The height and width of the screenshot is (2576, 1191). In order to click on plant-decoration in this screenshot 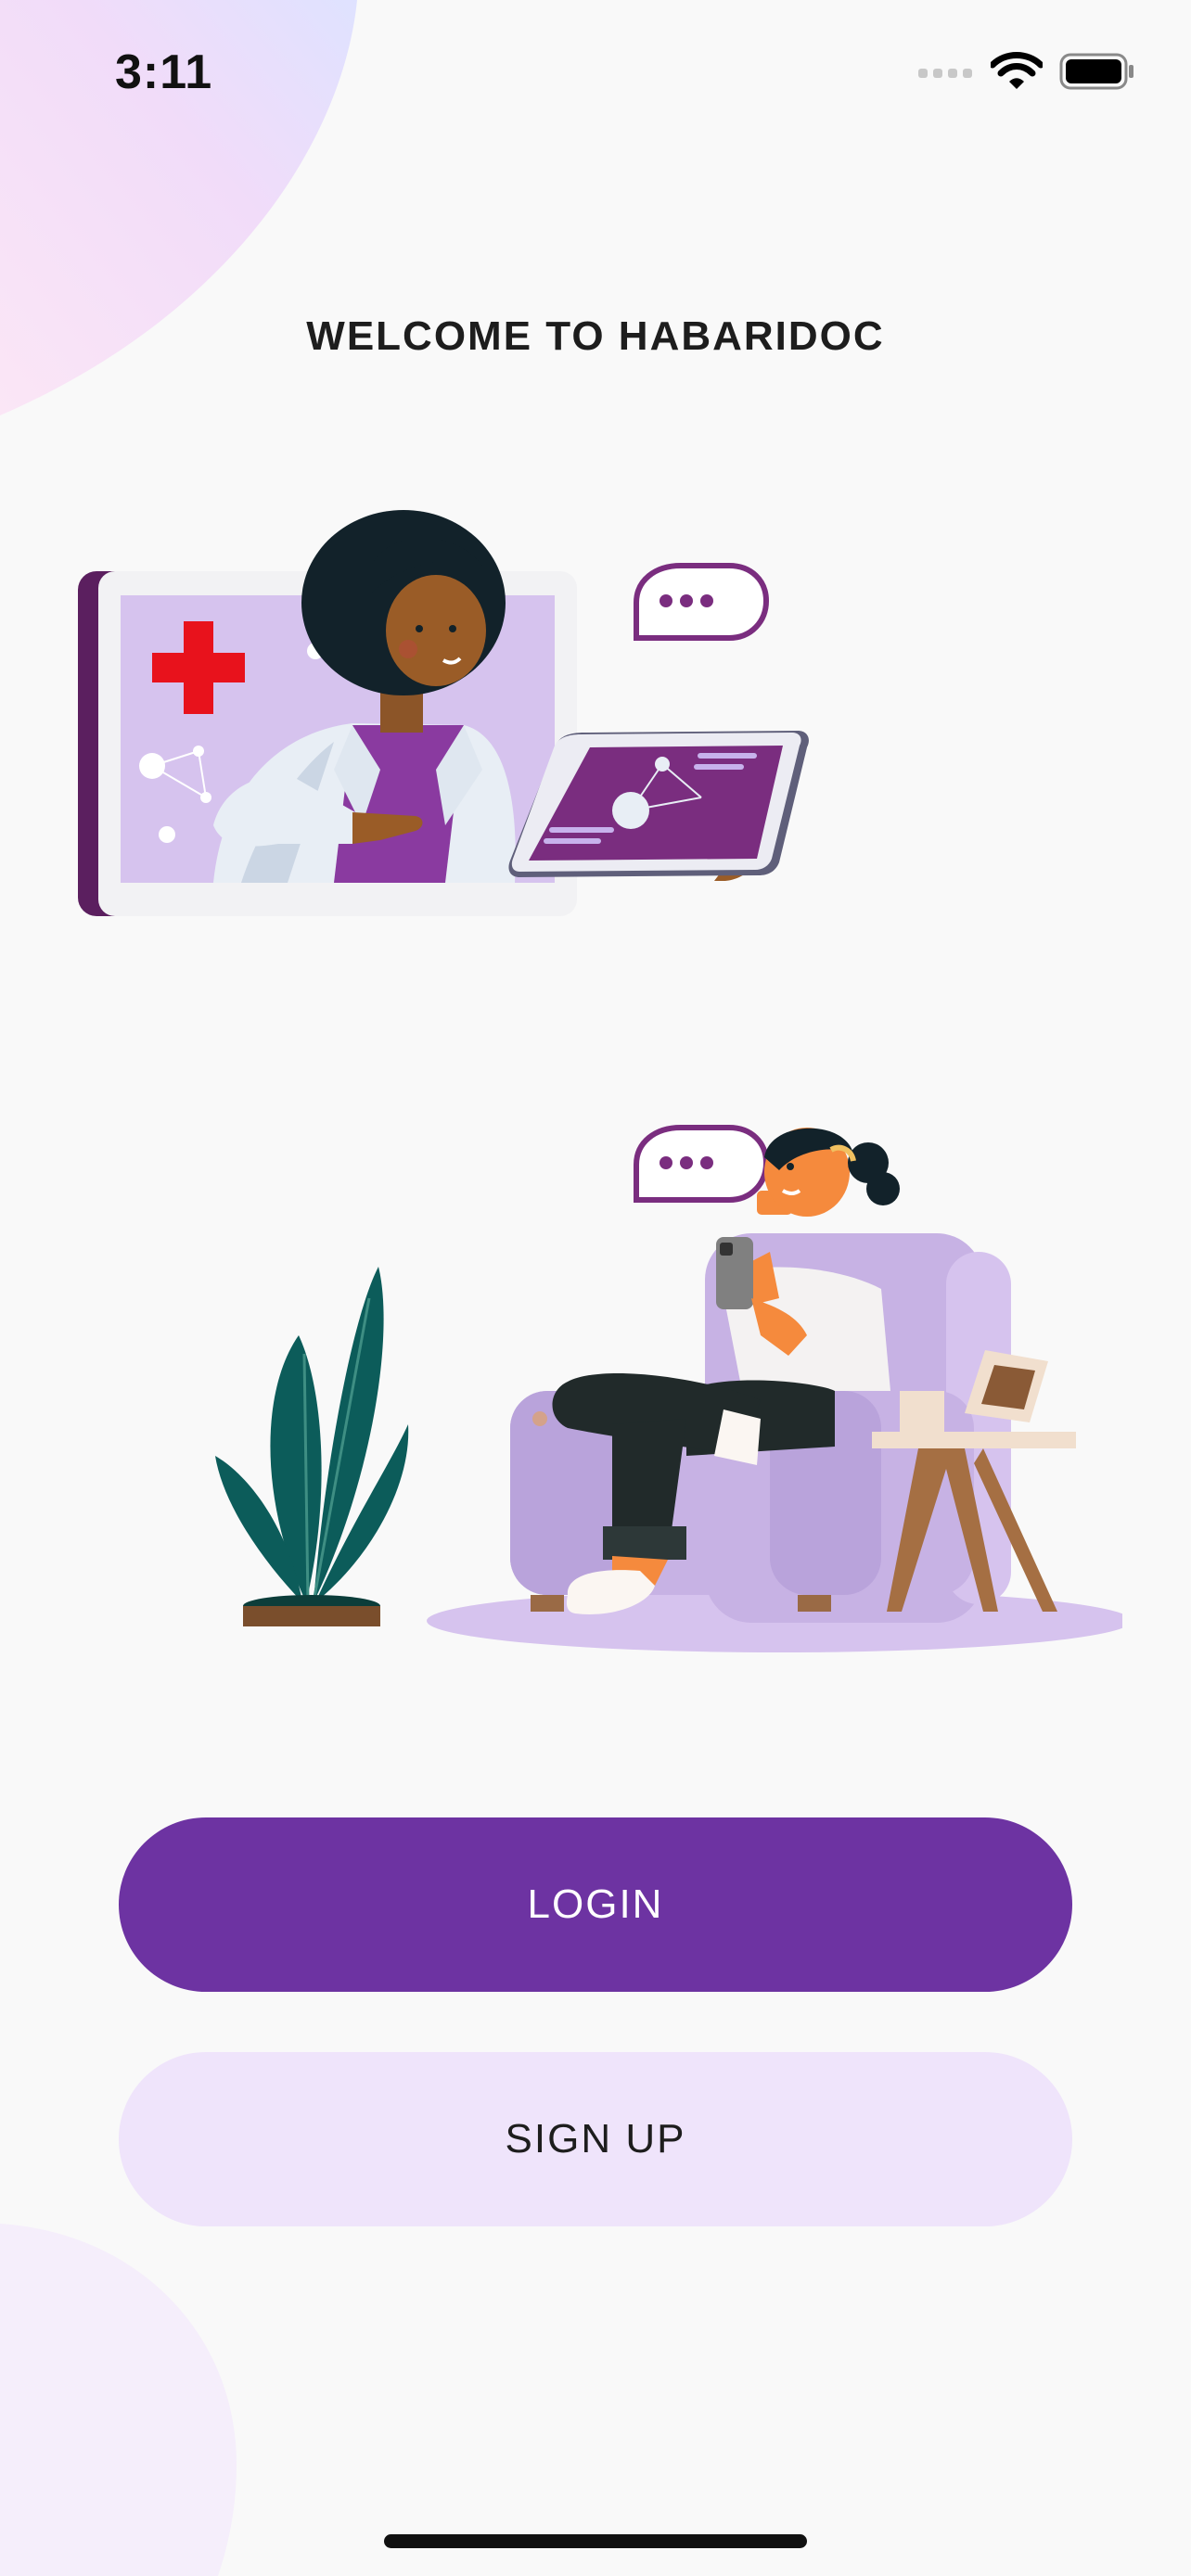, I will do `click(312, 1446)`.